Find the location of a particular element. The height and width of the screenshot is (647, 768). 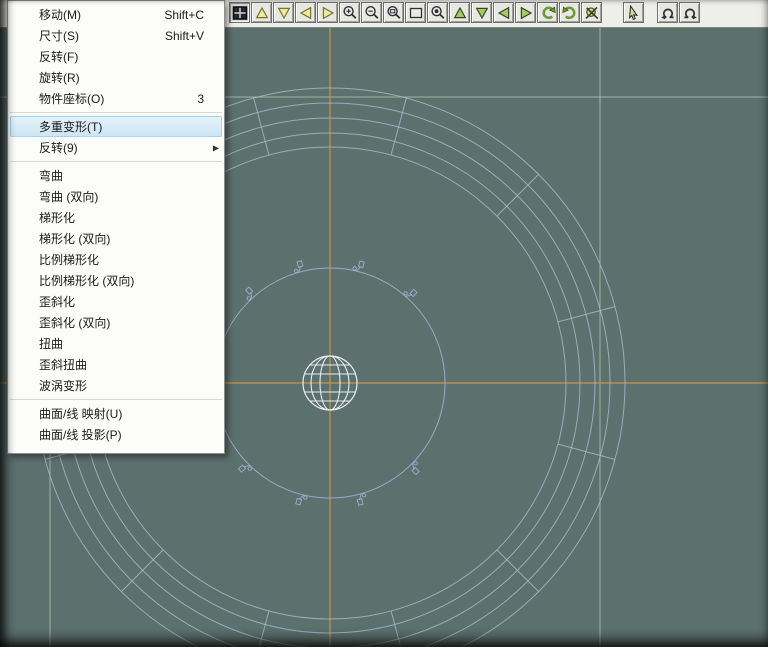

pan-right-icon is located at coordinates (328, 13).